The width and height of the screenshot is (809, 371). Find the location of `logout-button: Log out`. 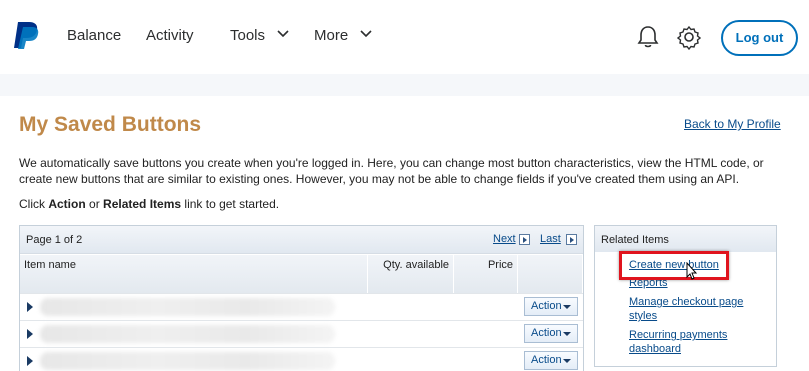

logout-button: Log out is located at coordinates (759, 38).